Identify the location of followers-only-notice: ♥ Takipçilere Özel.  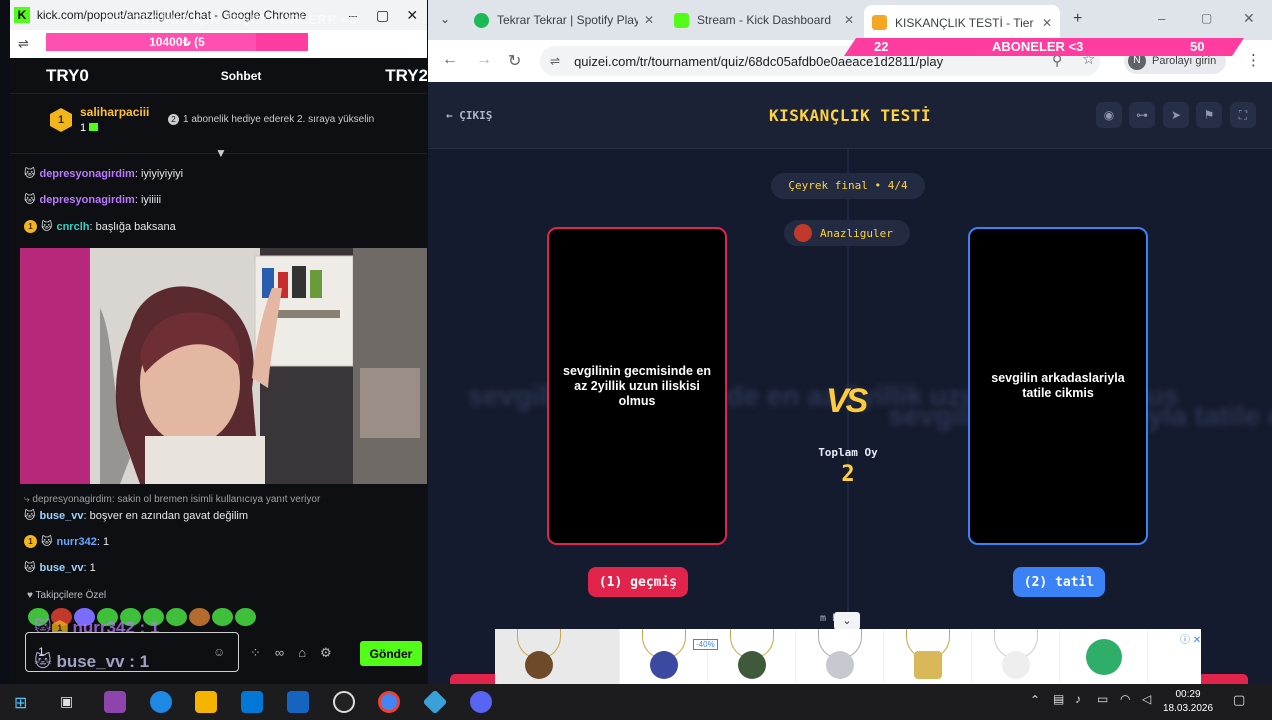
(67, 595).